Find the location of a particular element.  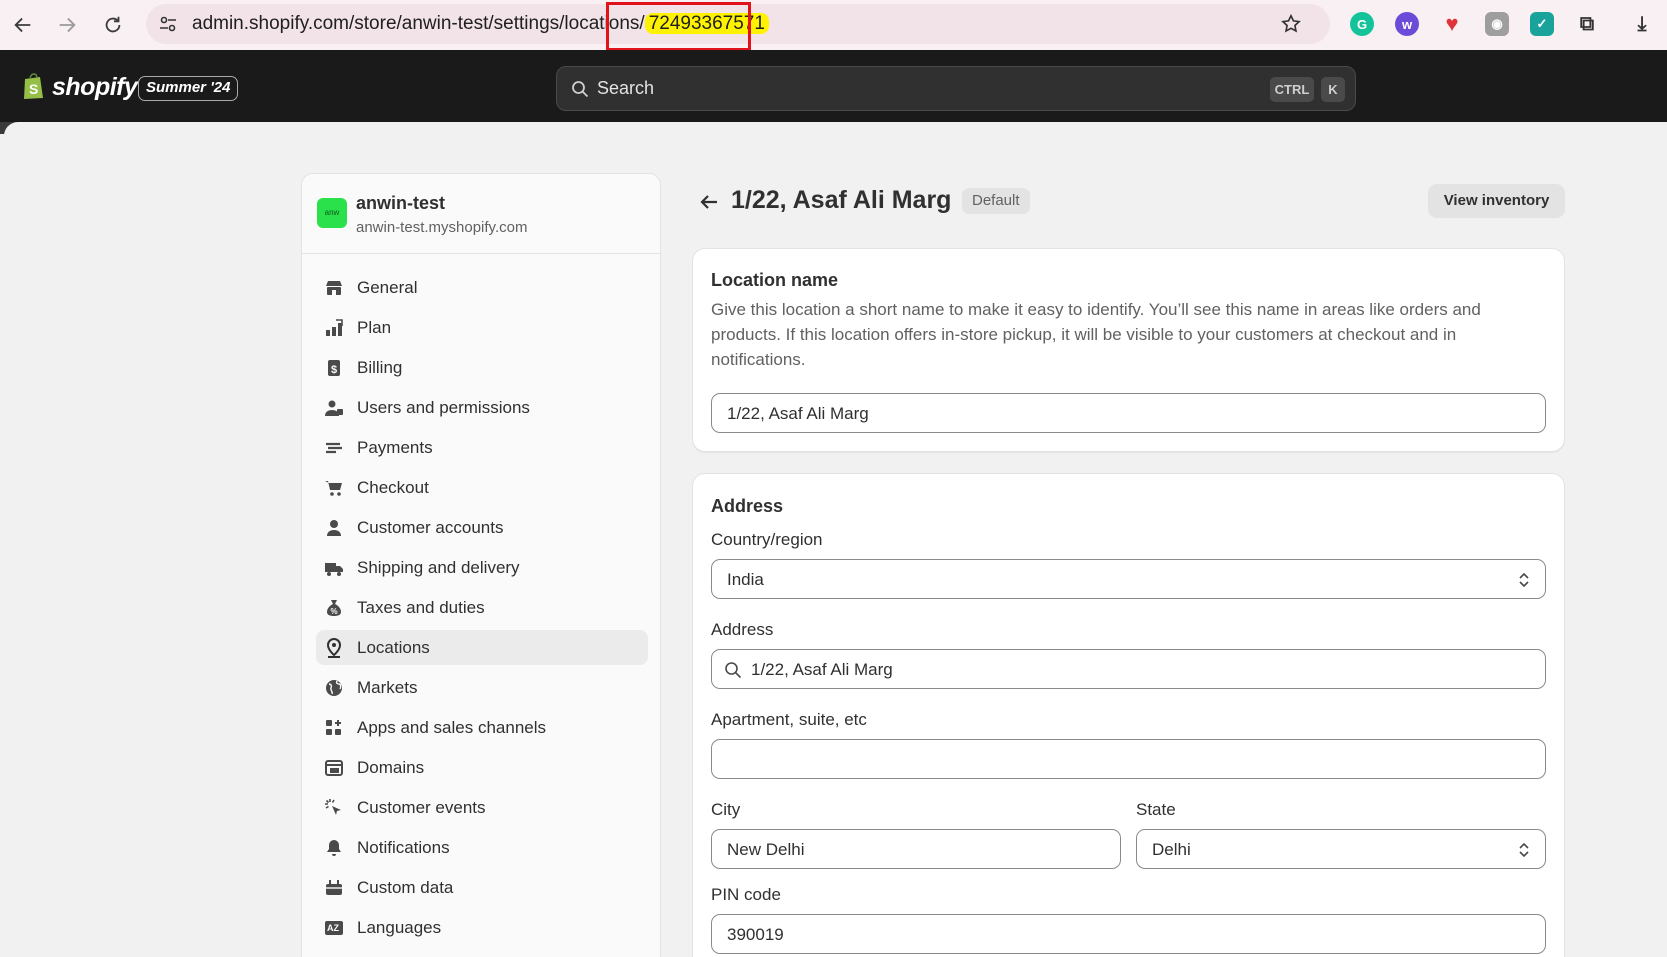

store-name: anwin-test is located at coordinates (401, 203).